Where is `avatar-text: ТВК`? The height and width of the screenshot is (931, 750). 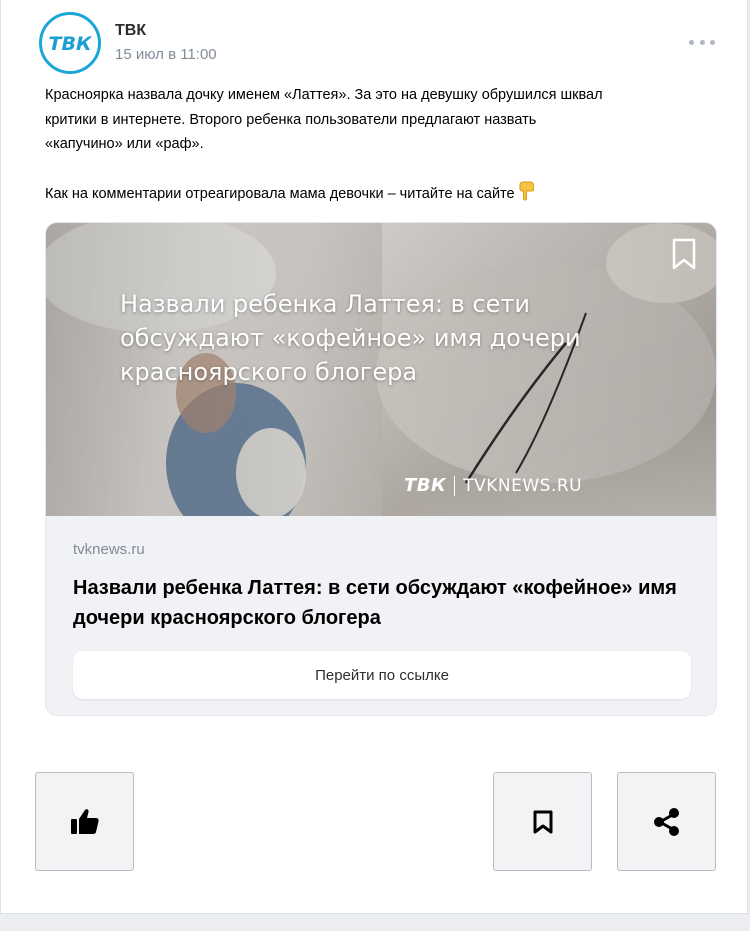 avatar-text: ТВК is located at coordinates (71, 44).